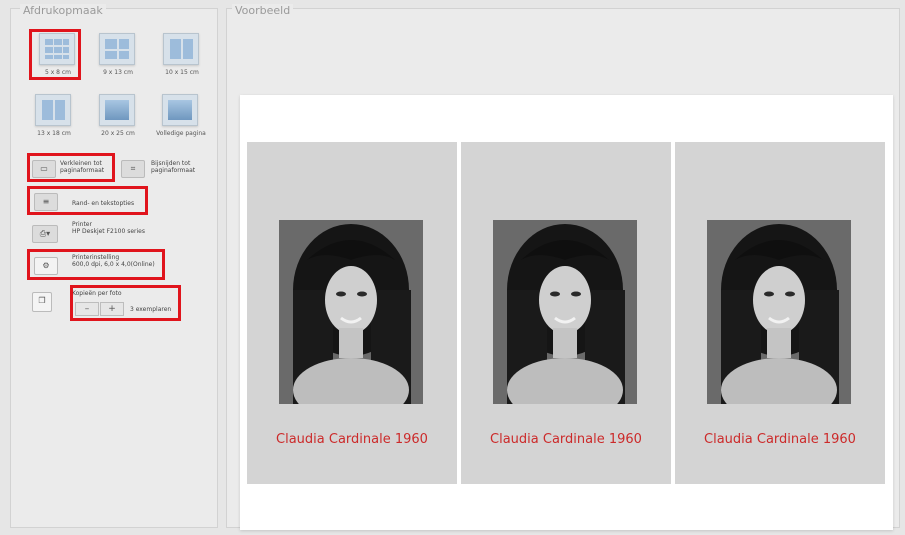  I want to click on print-card-1: Claudia Cardinale 1960, so click(352, 313).